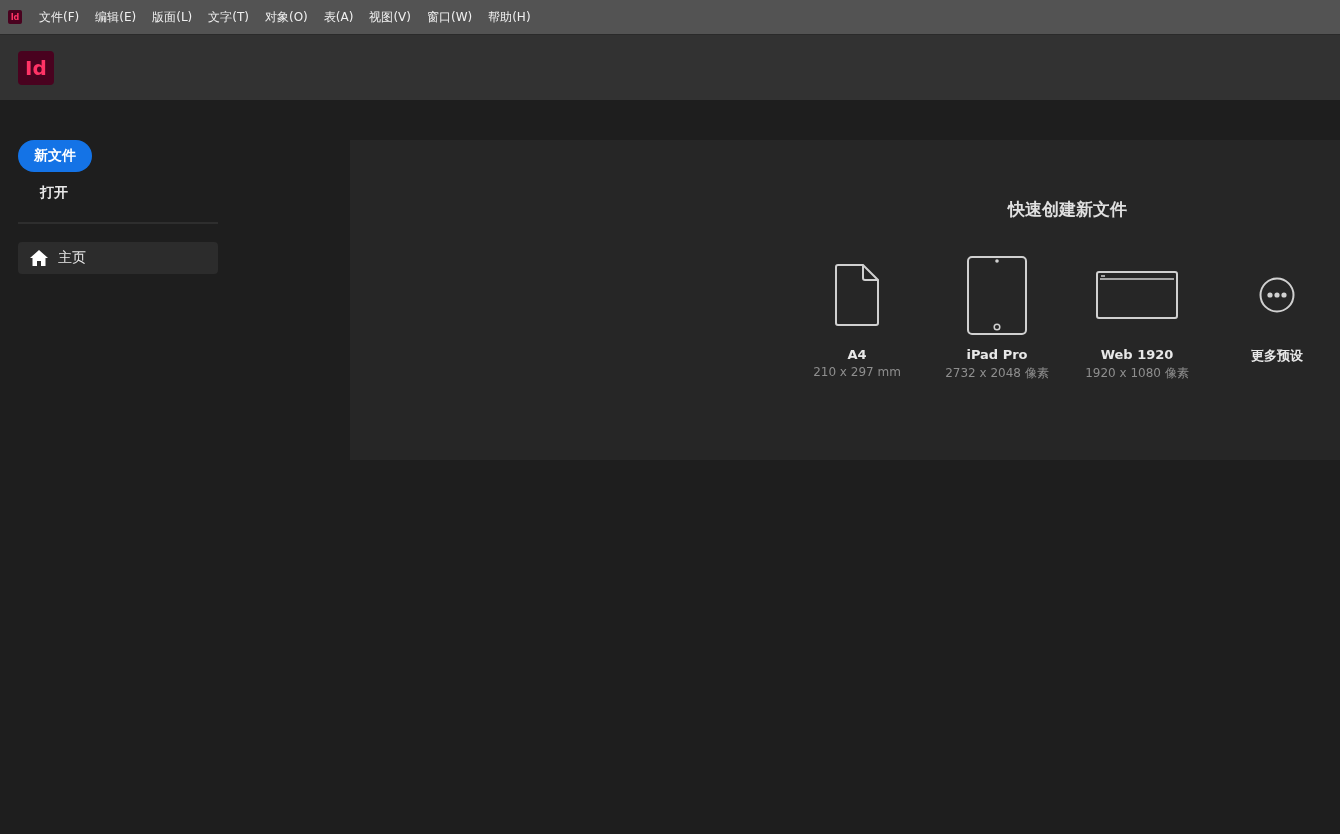 Image resolution: width=1340 pixels, height=834 pixels. What do you see at coordinates (116, 17) in the screenshot?
I see `menu-item: 编辑(E)` at bounding box center [116, 17].